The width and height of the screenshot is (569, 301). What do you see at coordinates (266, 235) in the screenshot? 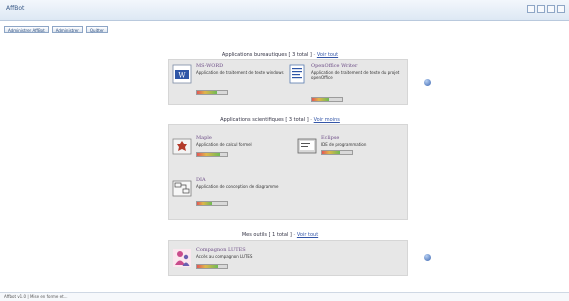
I see `section-title: Mes outils [ 1 total ]` at bounding box center [266, 235].